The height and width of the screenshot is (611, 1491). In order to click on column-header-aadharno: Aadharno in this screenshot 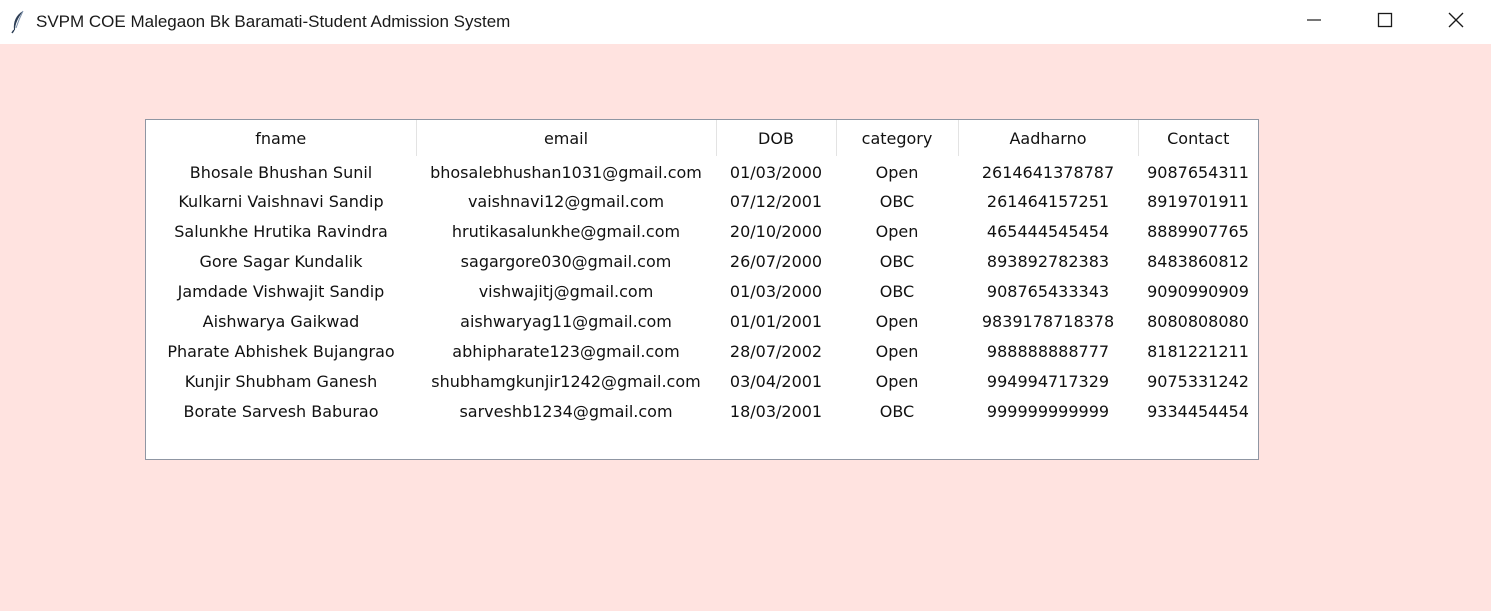, I will do `click(1048, 138)`.